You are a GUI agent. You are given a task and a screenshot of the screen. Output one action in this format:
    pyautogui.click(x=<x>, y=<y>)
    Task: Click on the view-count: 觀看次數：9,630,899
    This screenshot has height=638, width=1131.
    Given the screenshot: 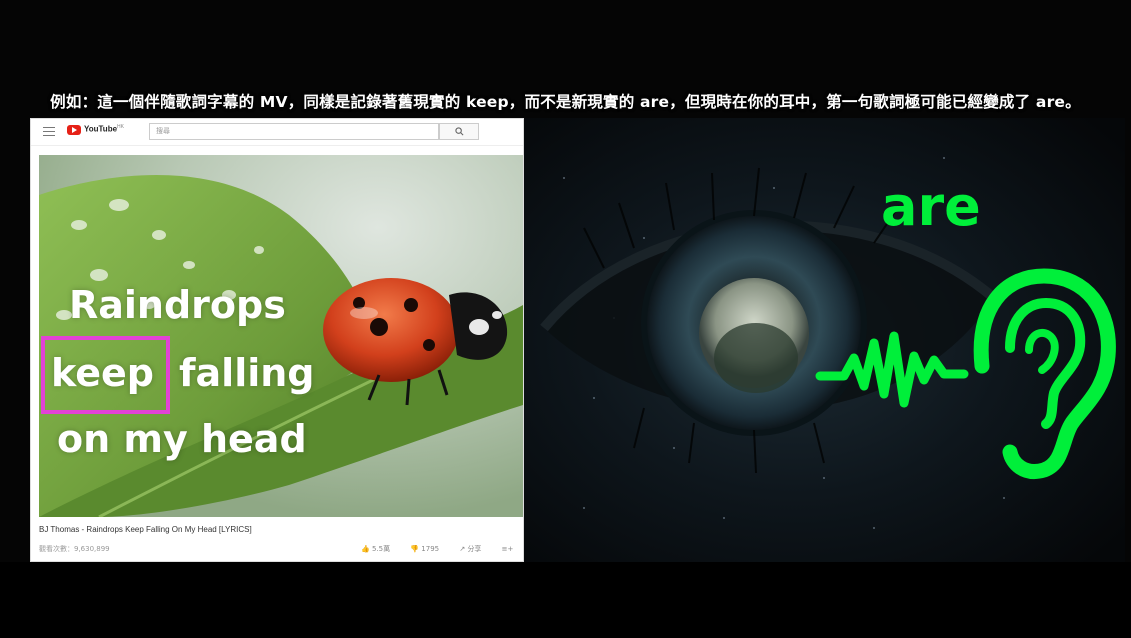 What is the action you would take?
    pyautogui.click(x=74, y=549)
    